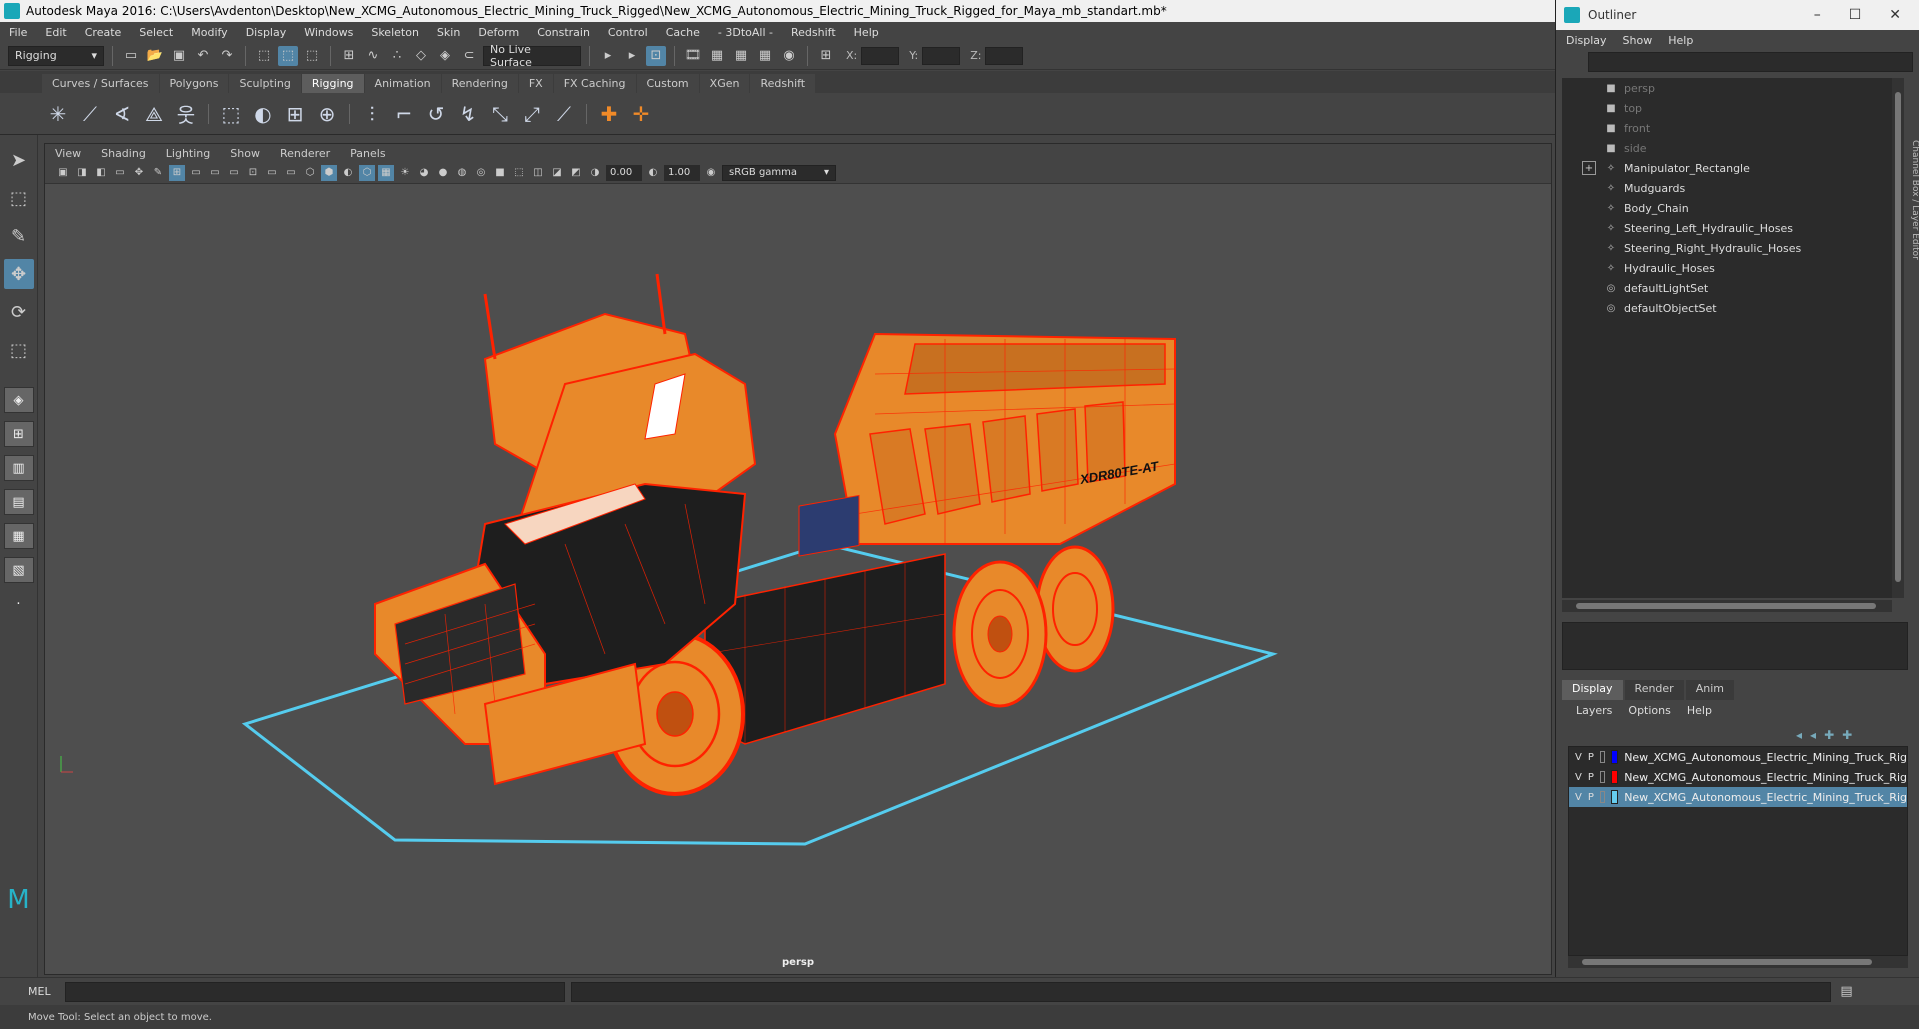  What do you see at coordinates (18, 274) in the screenshot?
I see `move-tool-icon: ✥` at bounding box center [18, 274].